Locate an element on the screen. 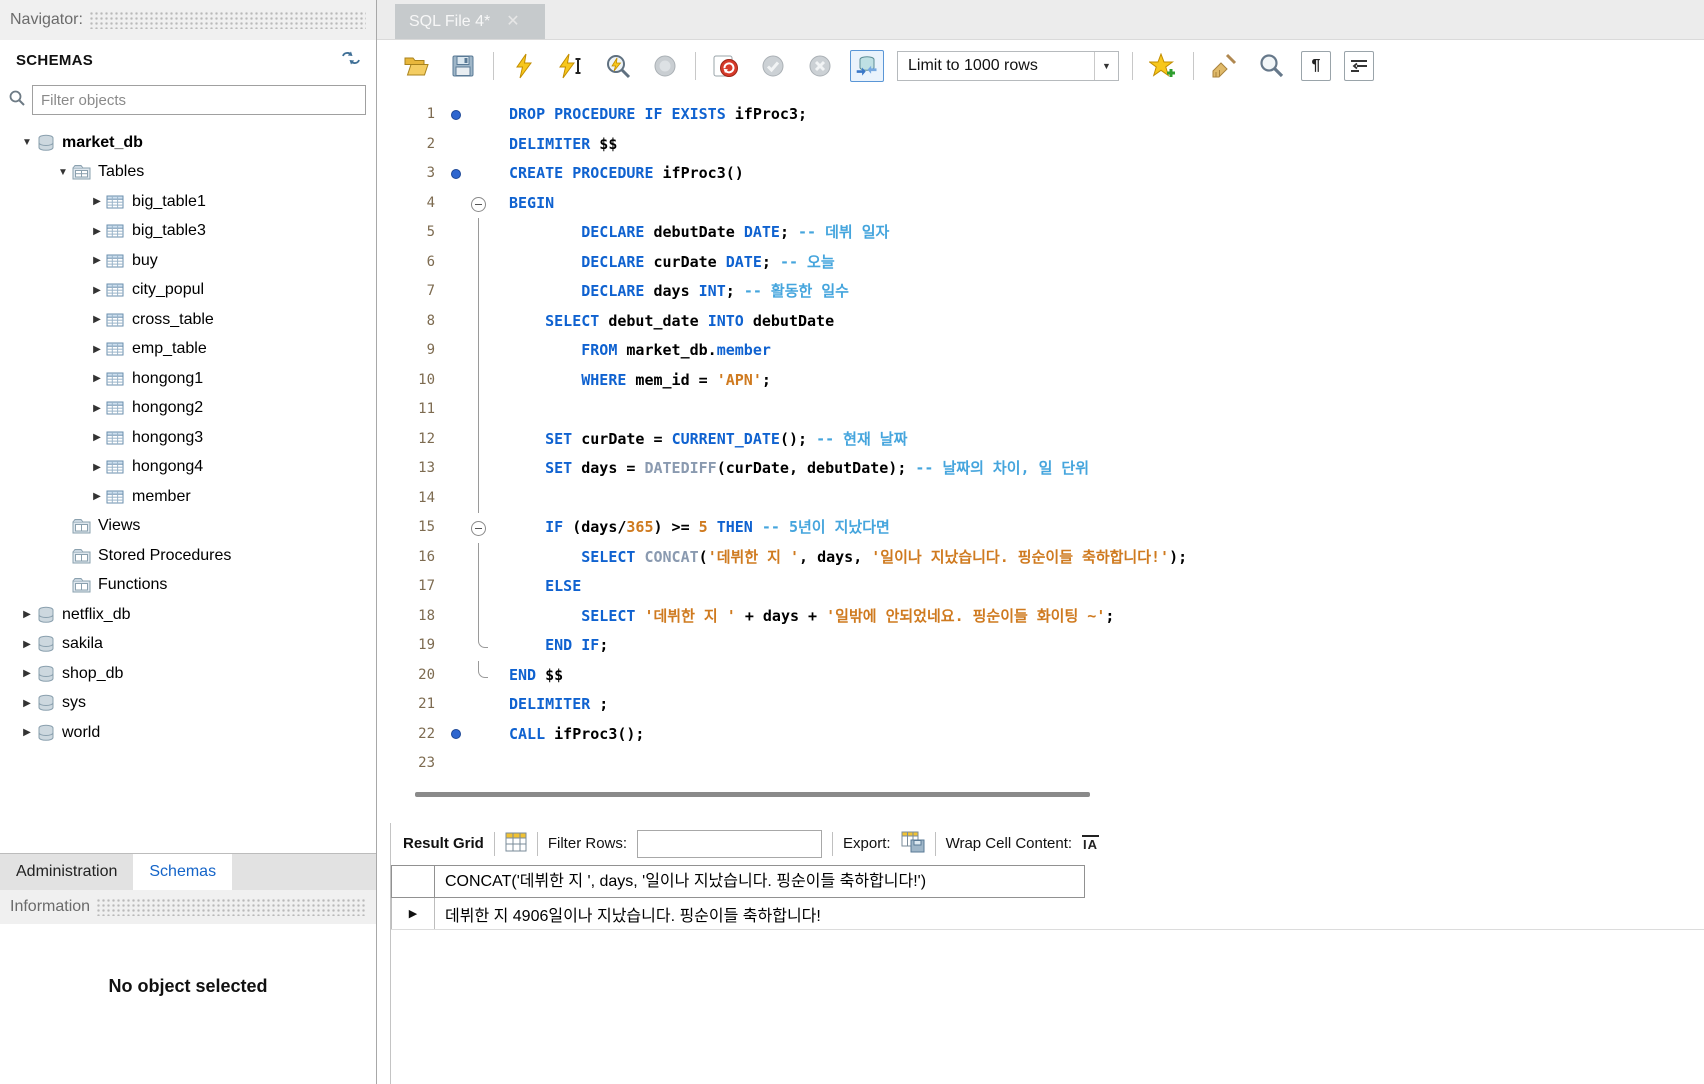 This screenshot has height=1084, width=1704. filter-rows-input is located at coordinates (730, 843).